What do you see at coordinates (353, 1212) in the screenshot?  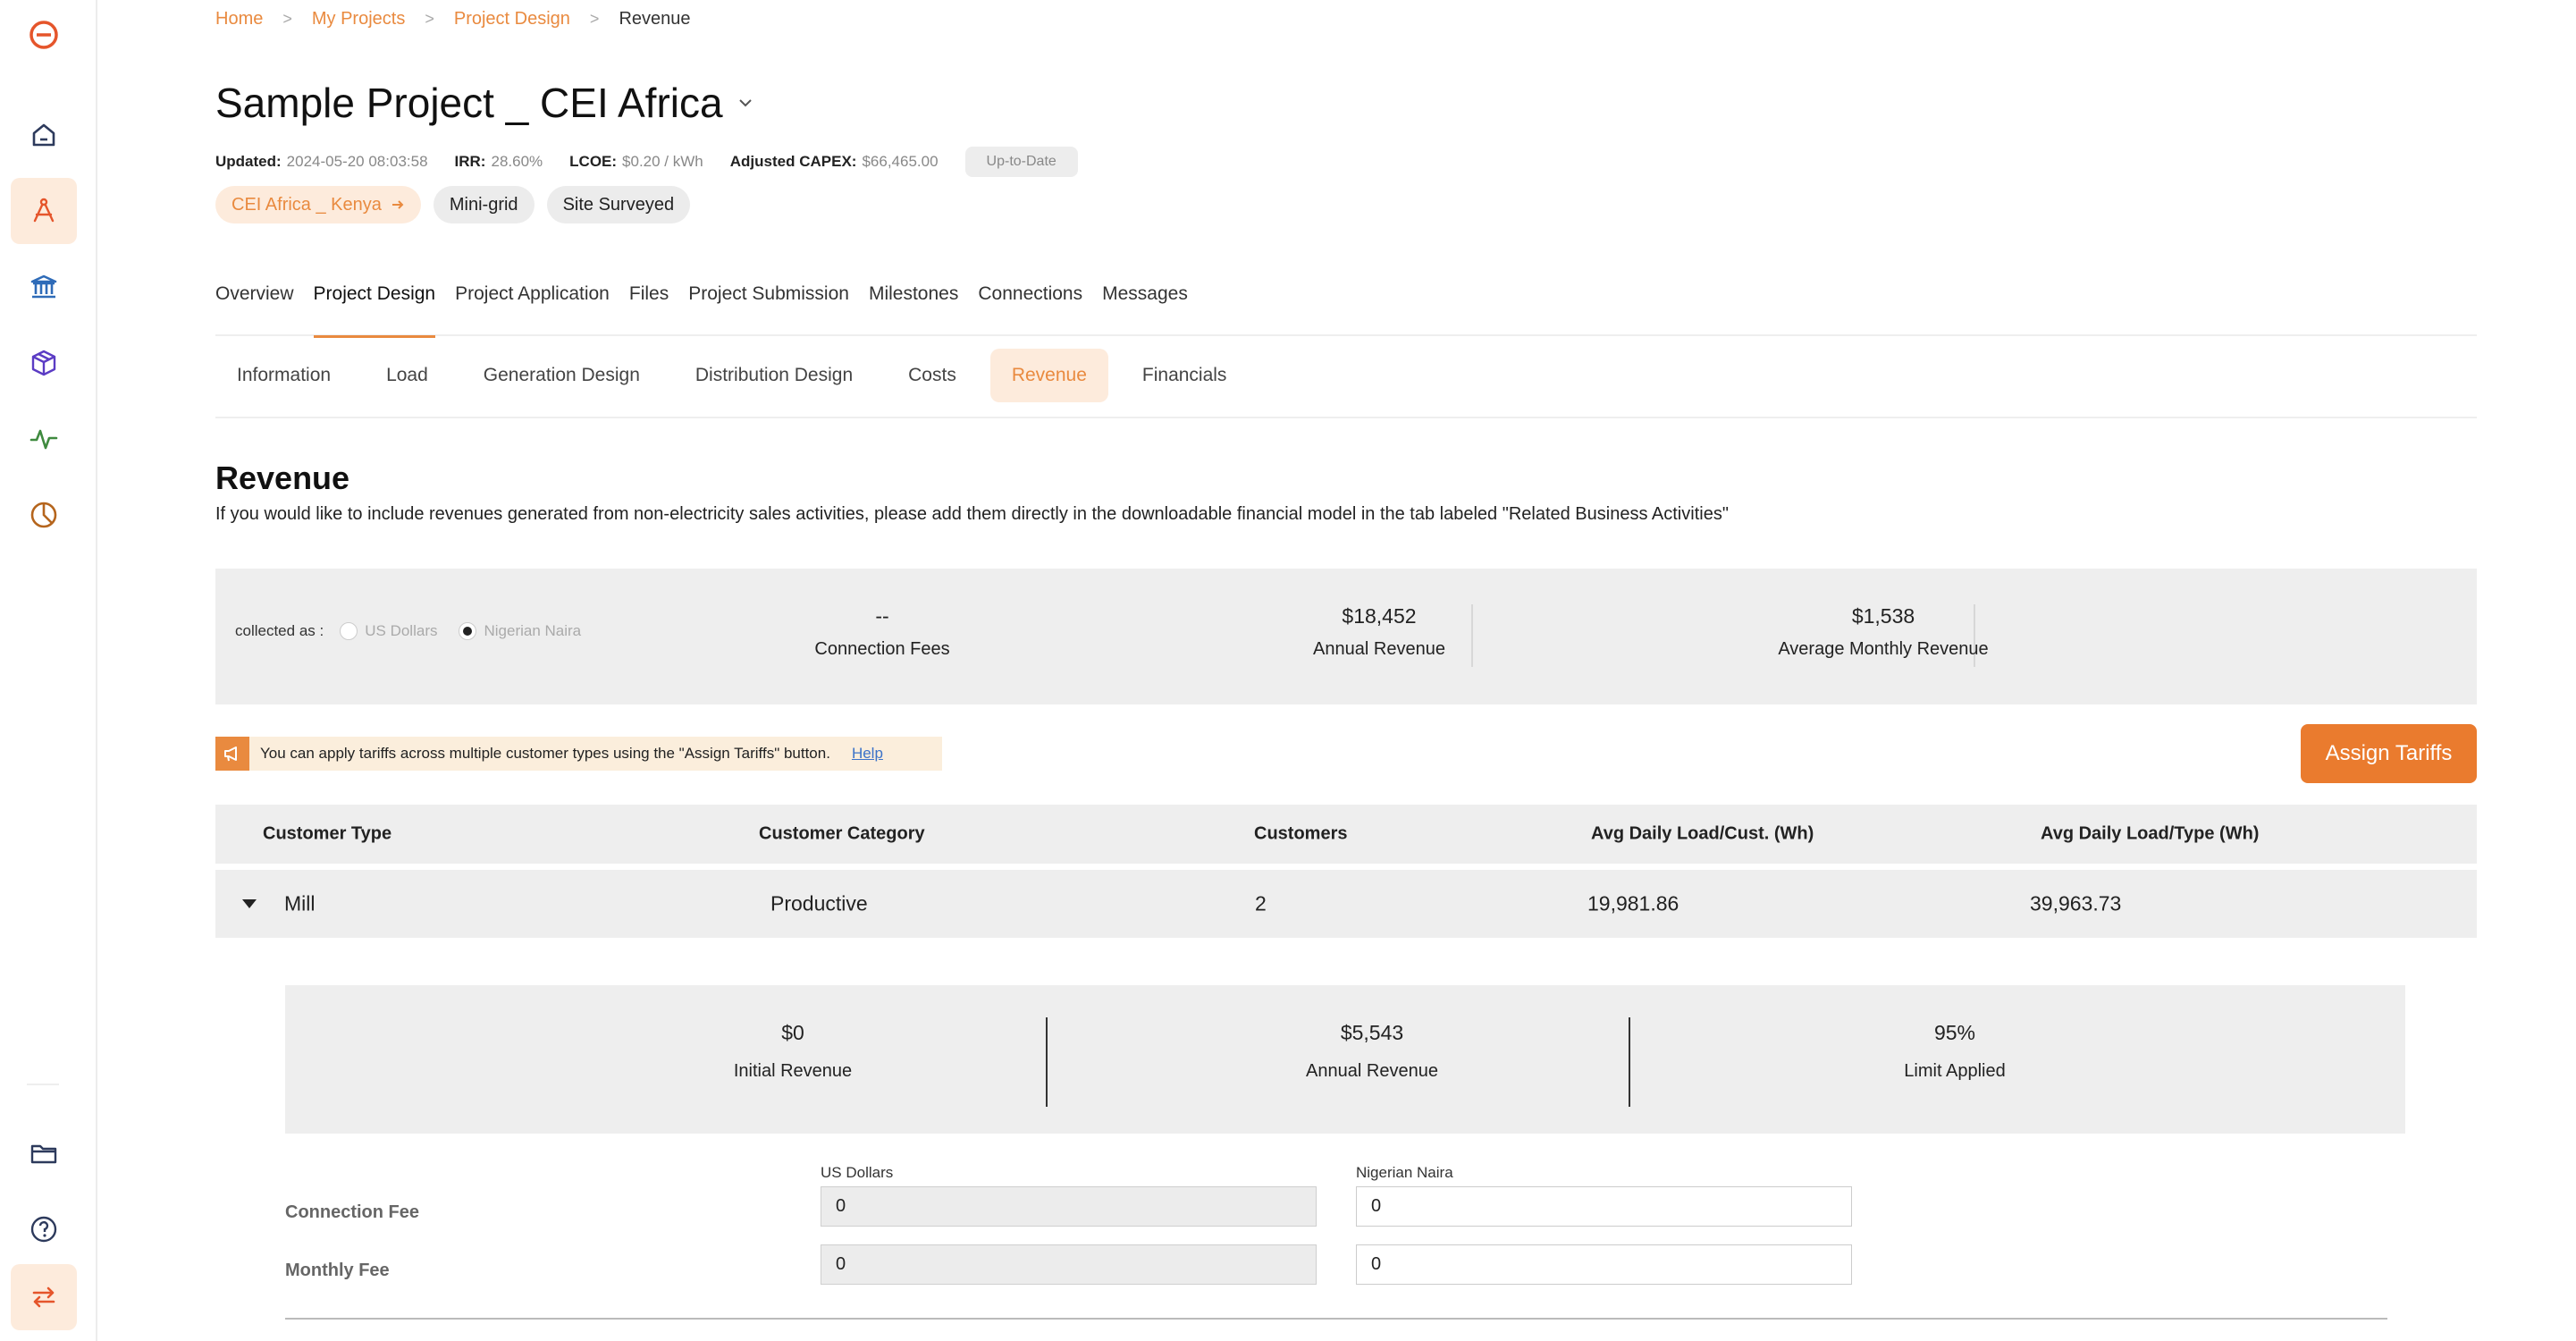 I see `connection-fee-label: Connection Fee` at bounding box center [353, 1212].